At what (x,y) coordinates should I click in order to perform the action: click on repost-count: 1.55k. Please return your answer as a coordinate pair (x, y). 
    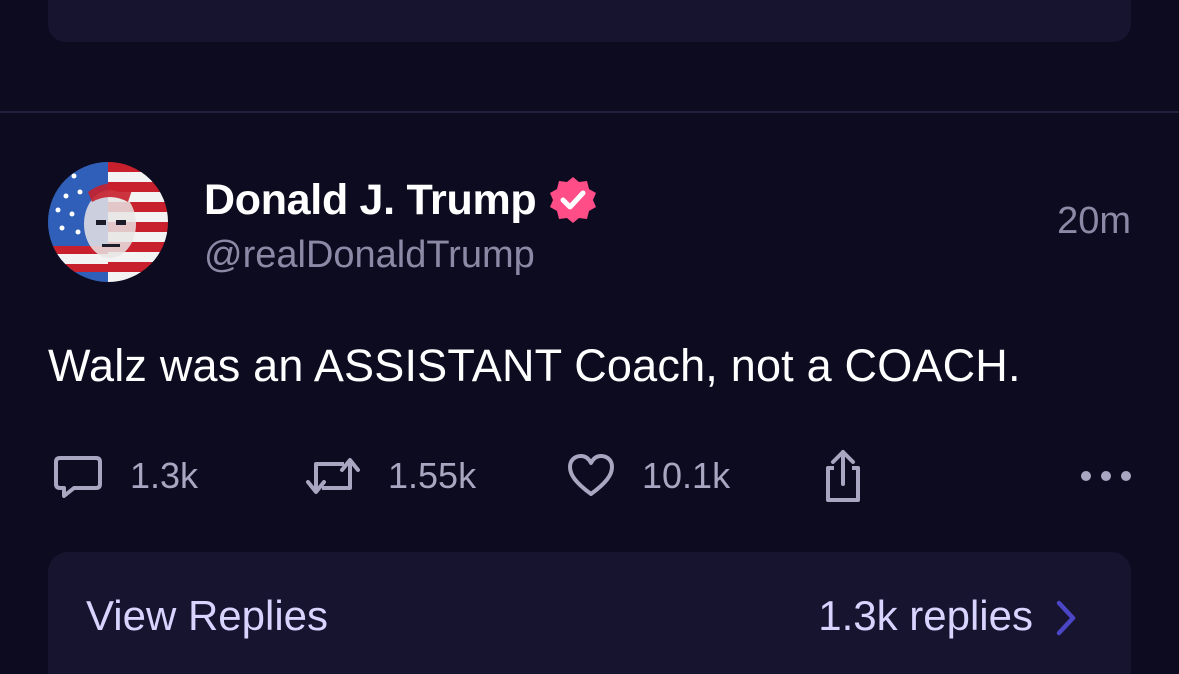
    Looking at the image, I should click on (432, 475).